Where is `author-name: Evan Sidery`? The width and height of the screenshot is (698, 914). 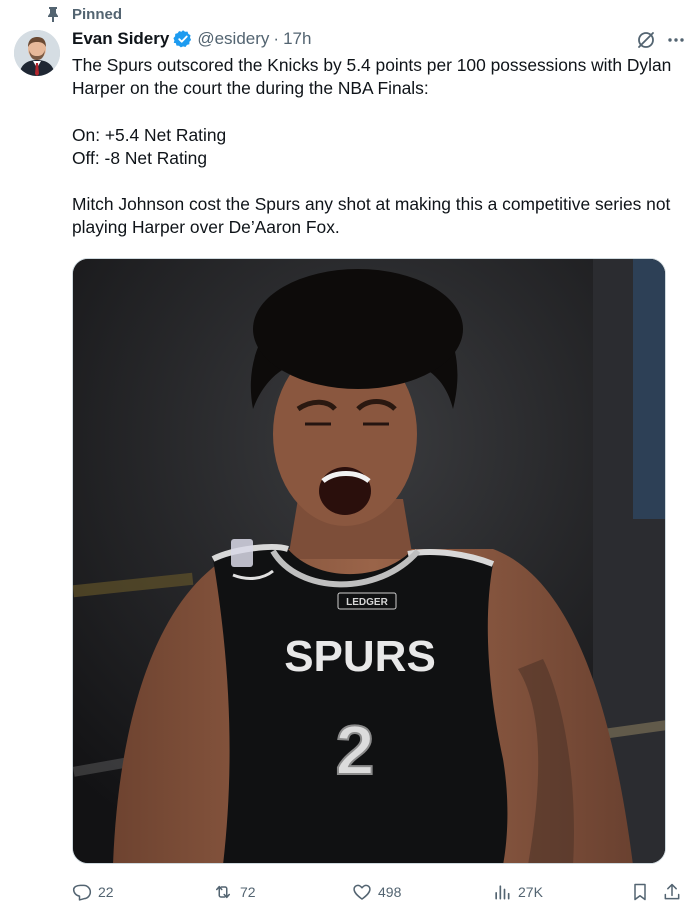
author-name: Evan Sidery is located at coordinates (120, 39).